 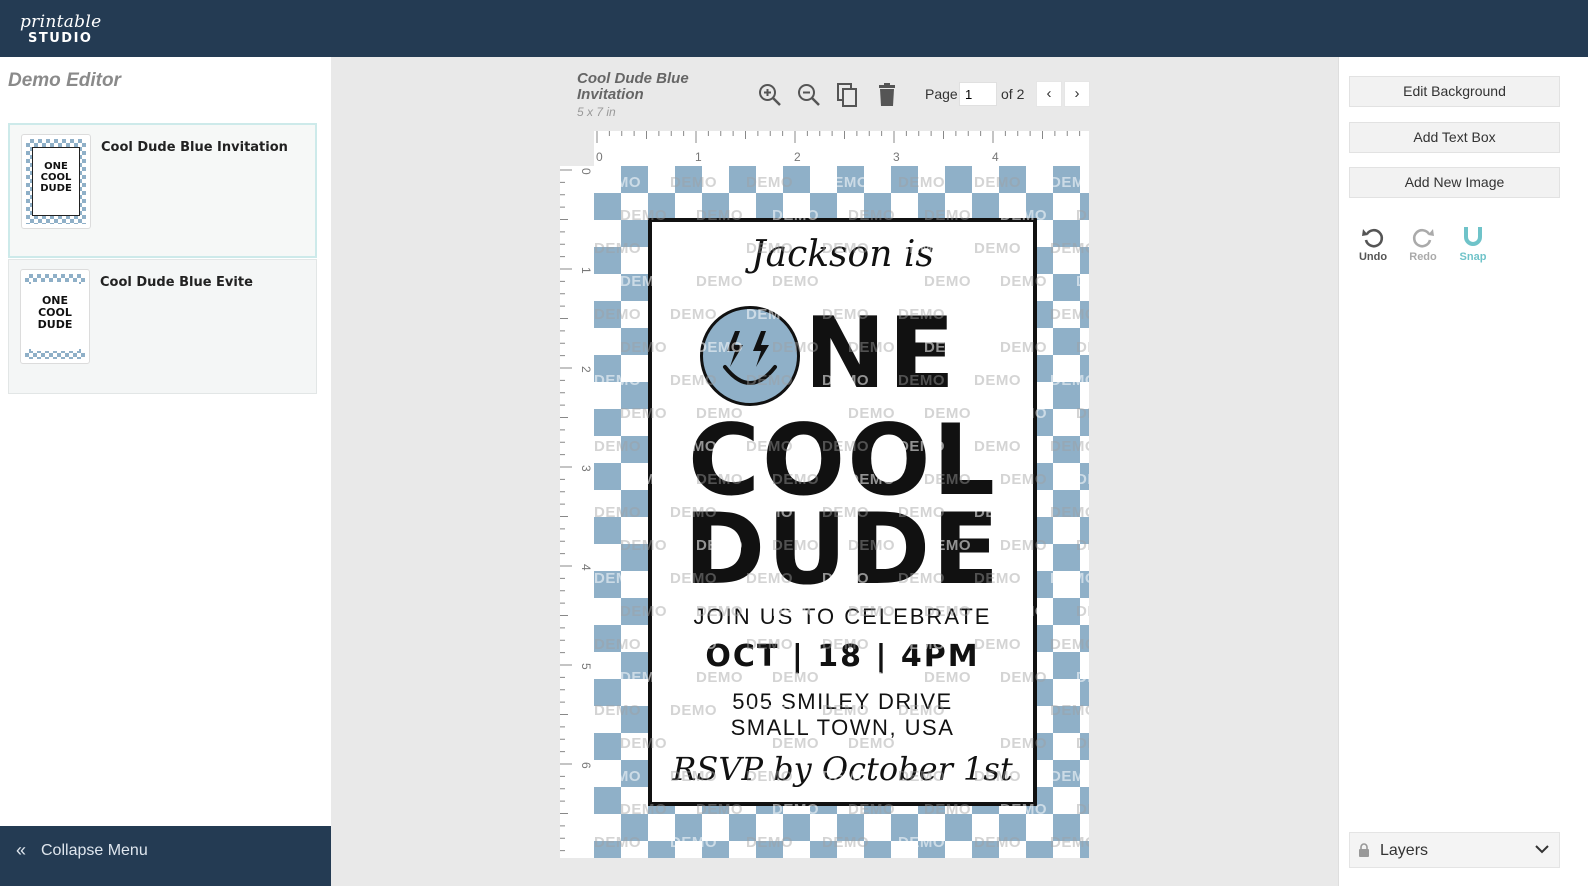 I want to click on chevron-down-icon, so click(x=1542, y=849).